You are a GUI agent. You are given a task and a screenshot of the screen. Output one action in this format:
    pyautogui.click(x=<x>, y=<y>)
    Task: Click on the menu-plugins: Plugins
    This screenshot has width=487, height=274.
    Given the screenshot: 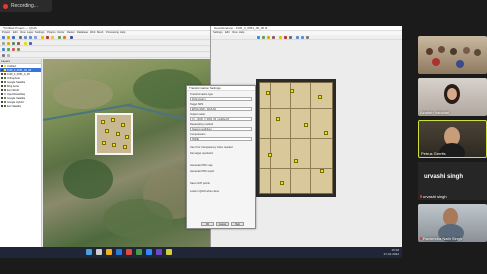 What is the action you would take?
    pyautogui.click(x=51, y=32)
    